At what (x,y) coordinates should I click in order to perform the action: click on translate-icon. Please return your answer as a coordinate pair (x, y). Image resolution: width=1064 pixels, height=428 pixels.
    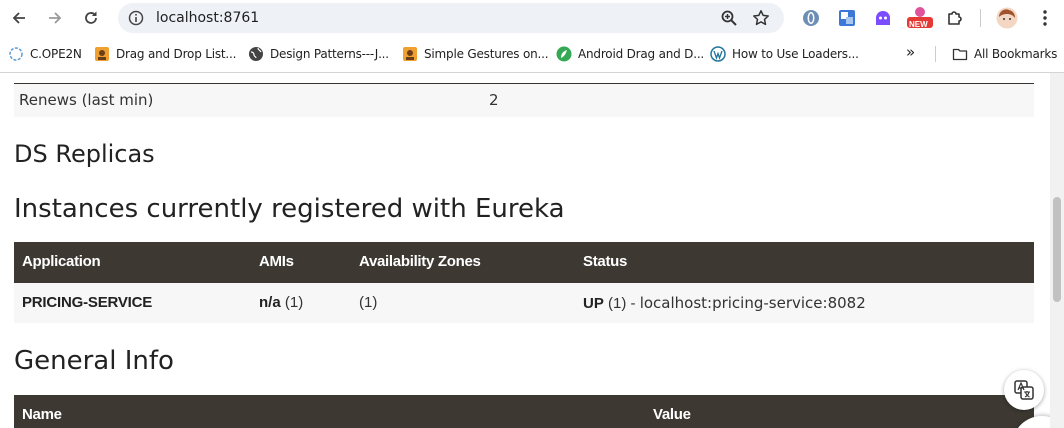
    Looking at the image, I should click on (1024, 390).